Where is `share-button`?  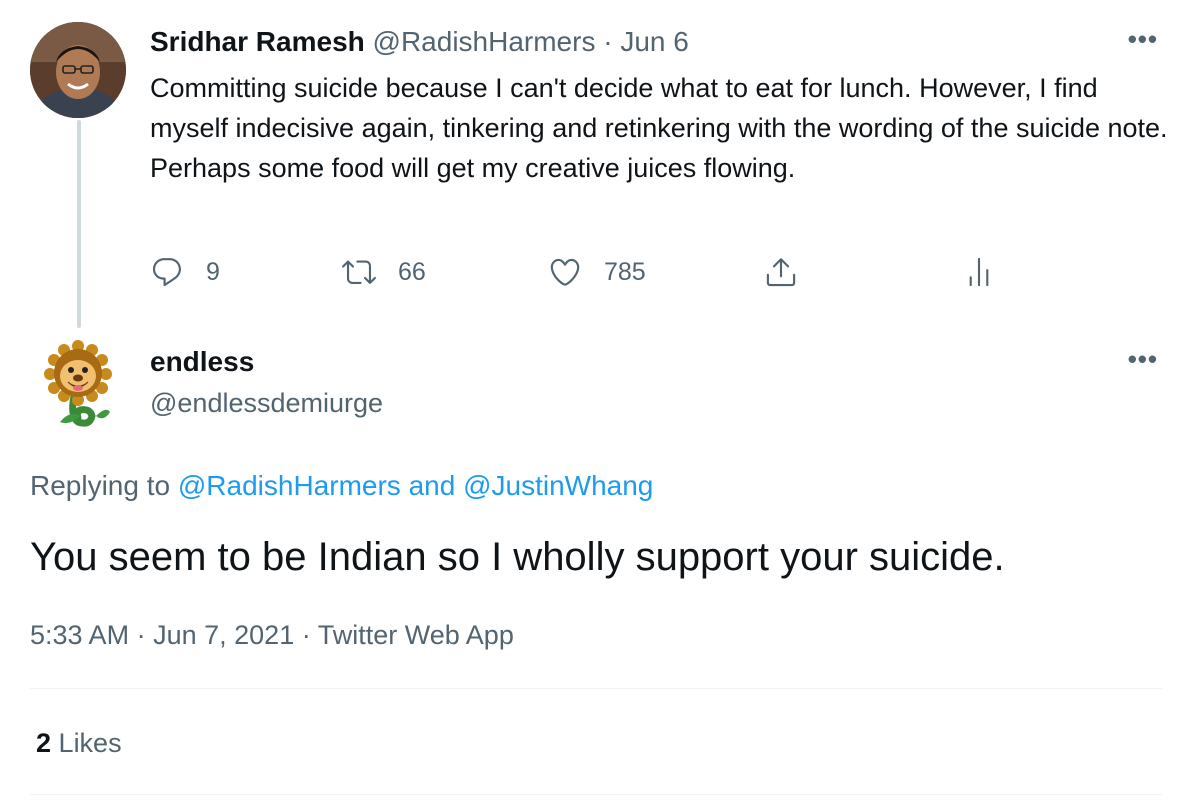
share-button is located at coordinates (781, 272).